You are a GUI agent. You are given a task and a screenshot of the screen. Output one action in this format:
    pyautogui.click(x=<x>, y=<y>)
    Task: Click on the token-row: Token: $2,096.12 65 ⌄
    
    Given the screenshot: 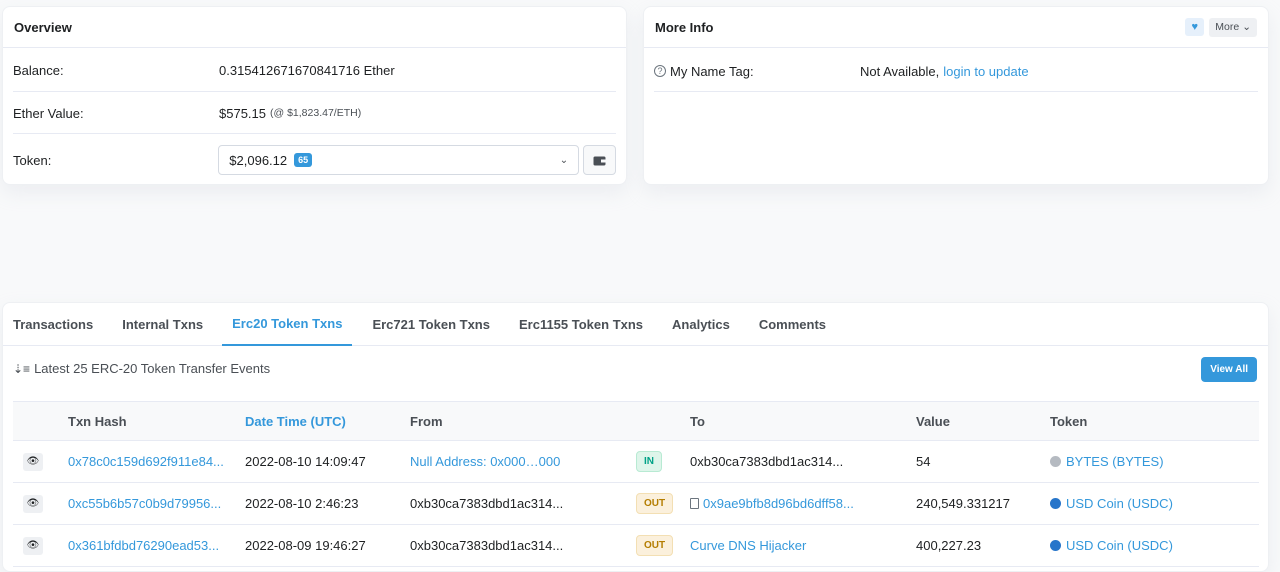 What is the action you would take?
    pyautogui.click(x=314, y=160)
    